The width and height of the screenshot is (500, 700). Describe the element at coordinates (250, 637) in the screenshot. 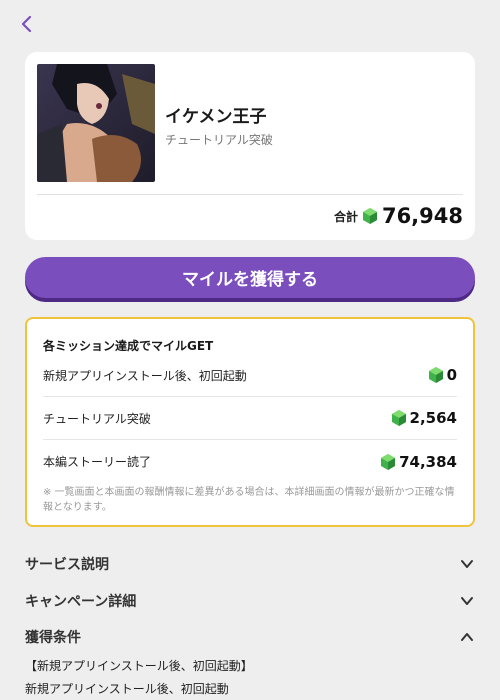

I see `accordion-acquisition-conditions: 獲得条件` at that location.